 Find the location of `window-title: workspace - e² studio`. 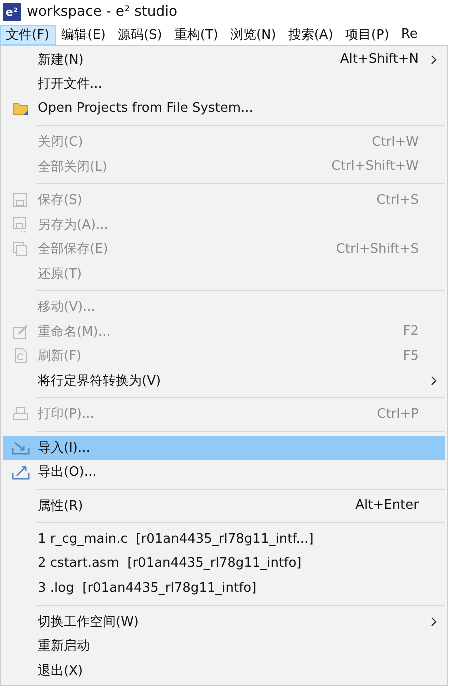

window-title: workspace - e² studio is located at coordinates (102, 12).